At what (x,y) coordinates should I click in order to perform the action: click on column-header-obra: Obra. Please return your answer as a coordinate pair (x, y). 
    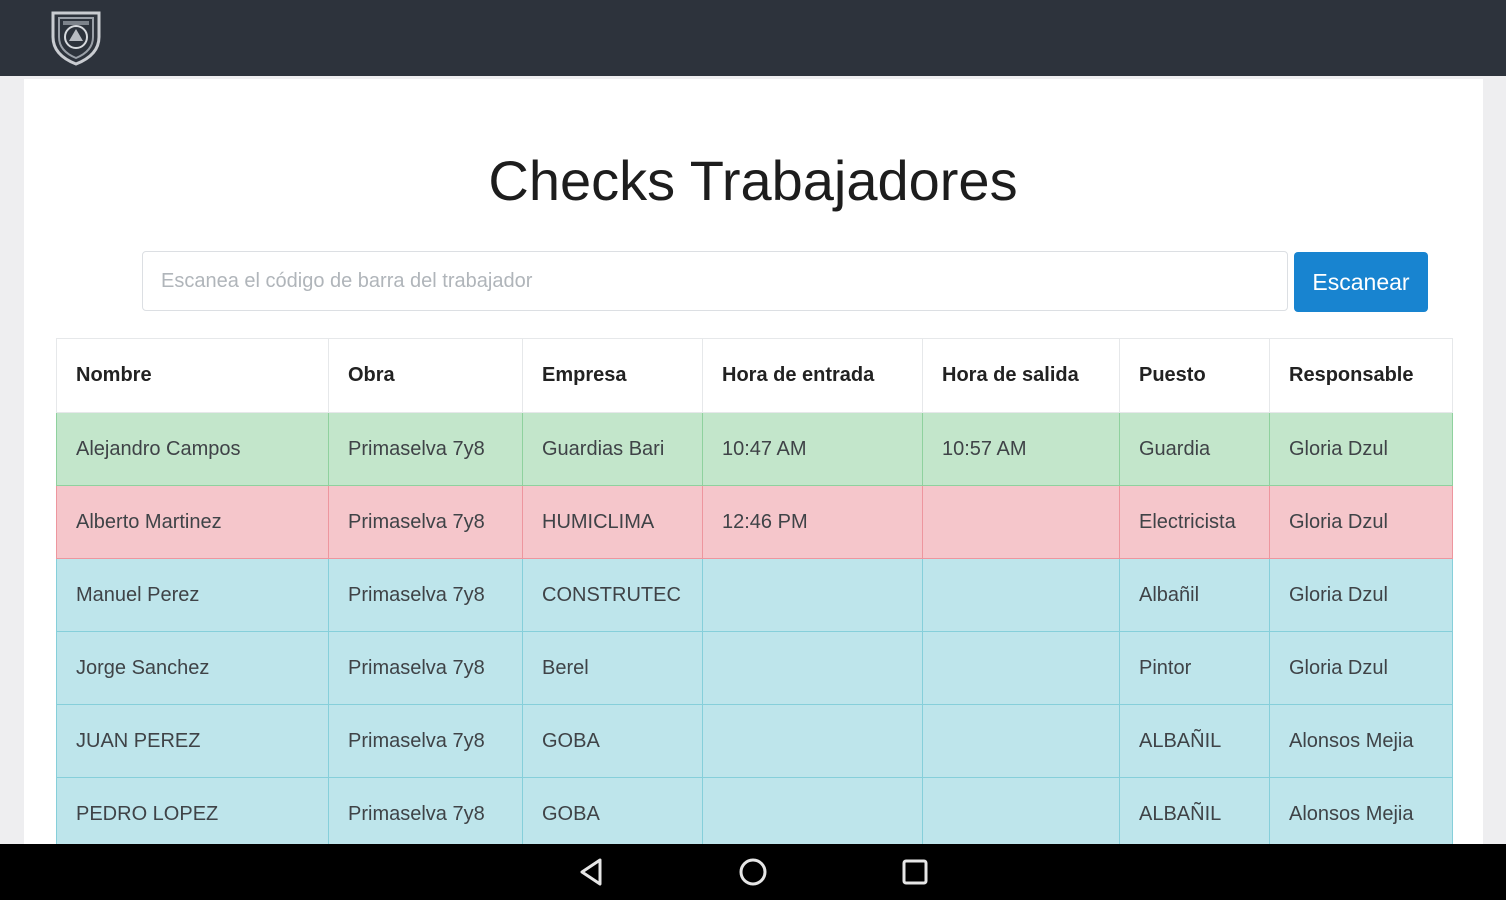
    Looking at the image, I should click on (425, 375).